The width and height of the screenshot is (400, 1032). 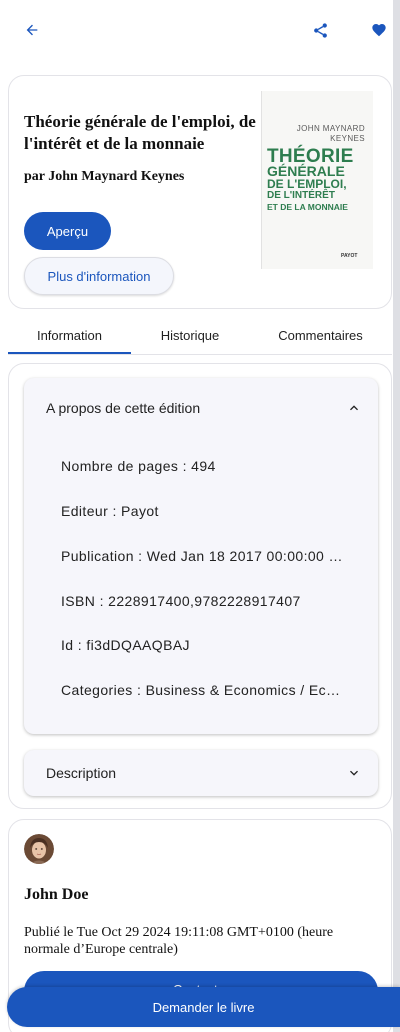 I want to click on scrollbar-track, so click(x=396, y=516).